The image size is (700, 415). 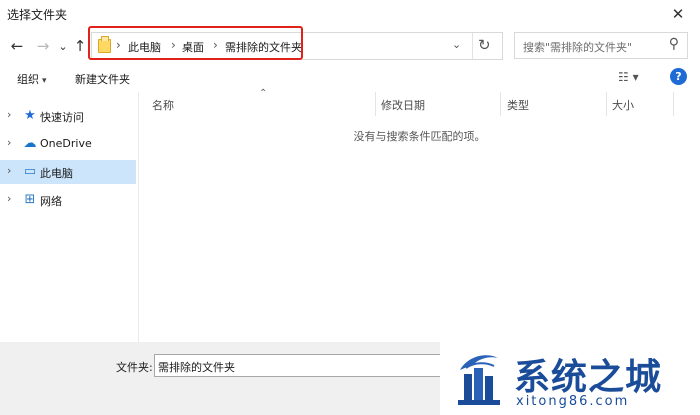 I want to click on up-button: ↑, so click(x=80, y=46).